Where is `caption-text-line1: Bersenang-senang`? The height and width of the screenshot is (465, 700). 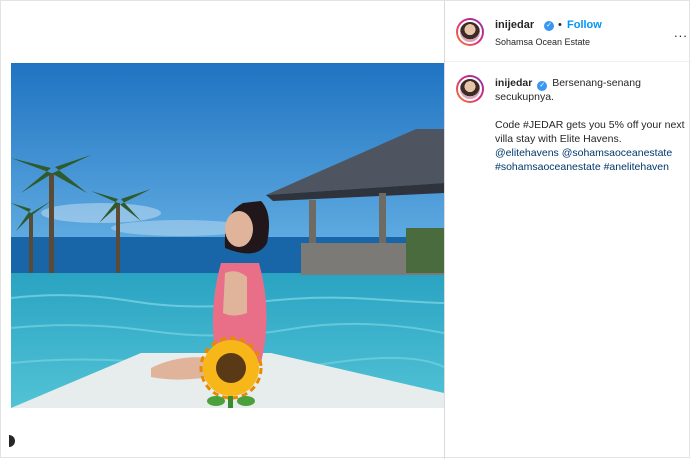
caption-text-line1: Bersenang-senang is located at coordinates (596, 83).